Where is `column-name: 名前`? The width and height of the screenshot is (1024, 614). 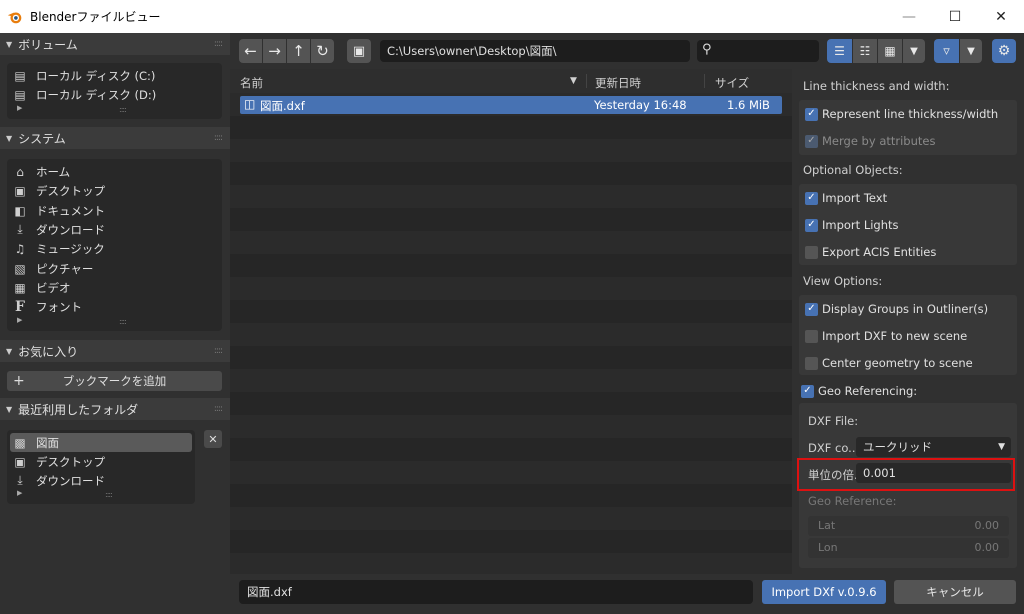 column-name: 名前 is located at coordinates (251, 83).